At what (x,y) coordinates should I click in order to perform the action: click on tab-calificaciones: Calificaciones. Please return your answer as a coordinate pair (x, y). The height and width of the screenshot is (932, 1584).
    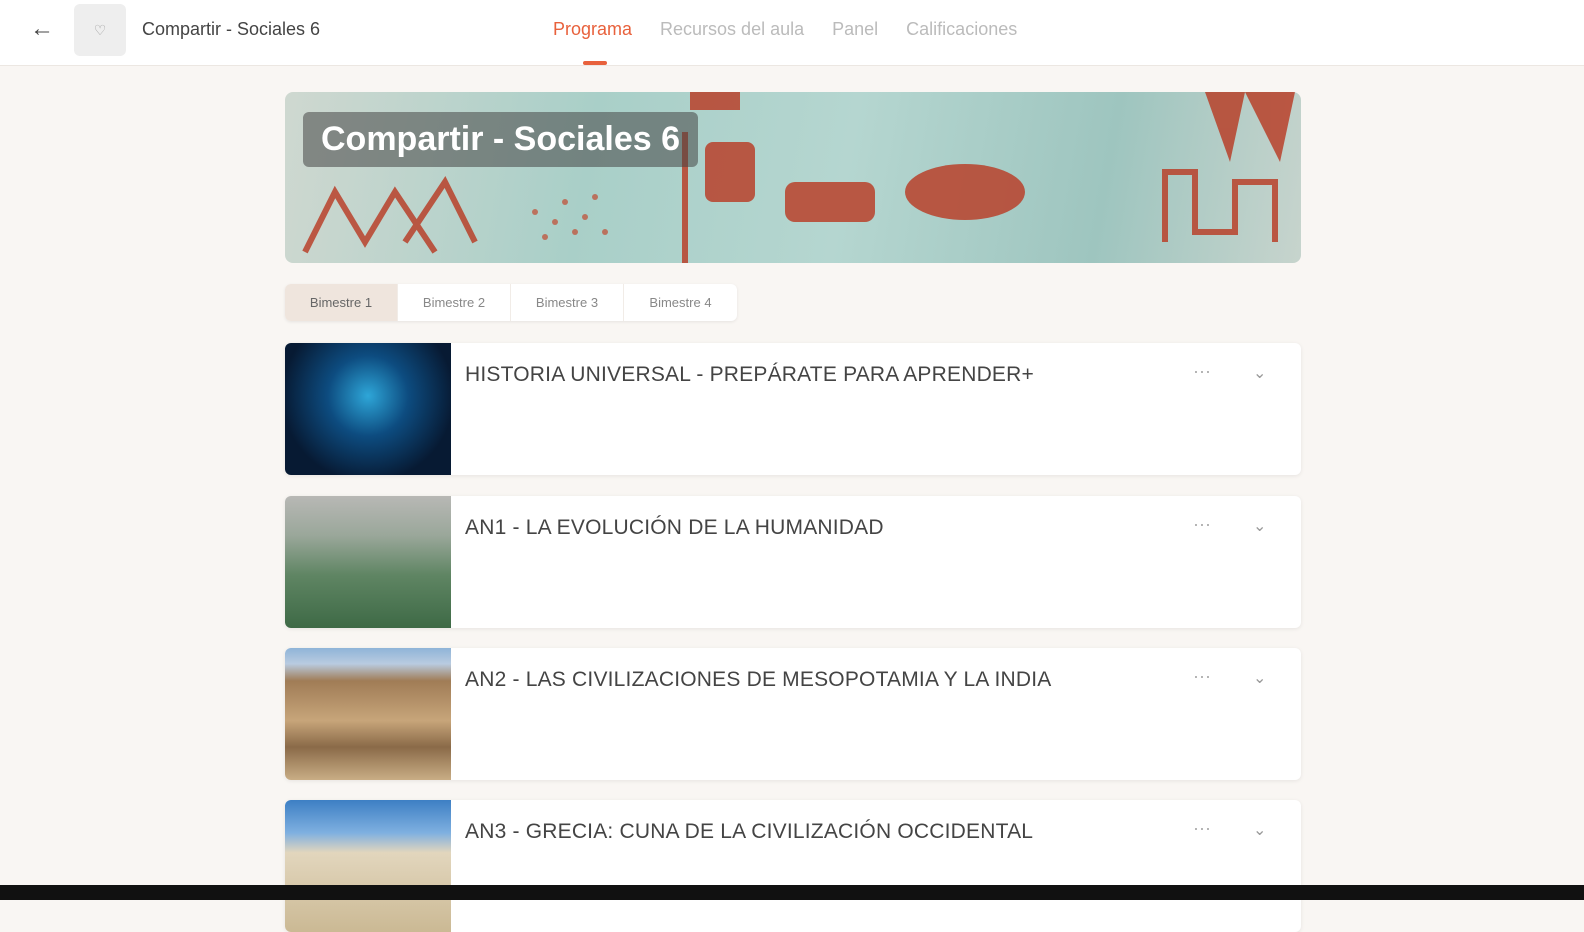
    Looking at the image, I should click on (961, 29).